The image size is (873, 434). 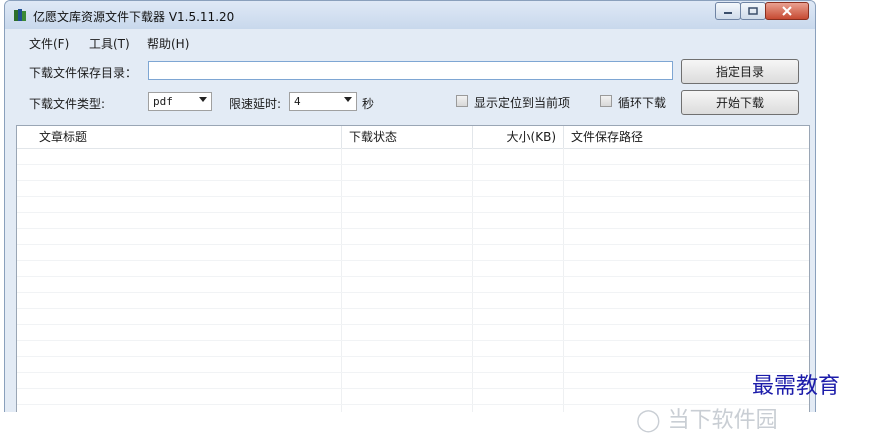 I want to click on set-dir-button: 指定目录, so click(x=740, y=71).